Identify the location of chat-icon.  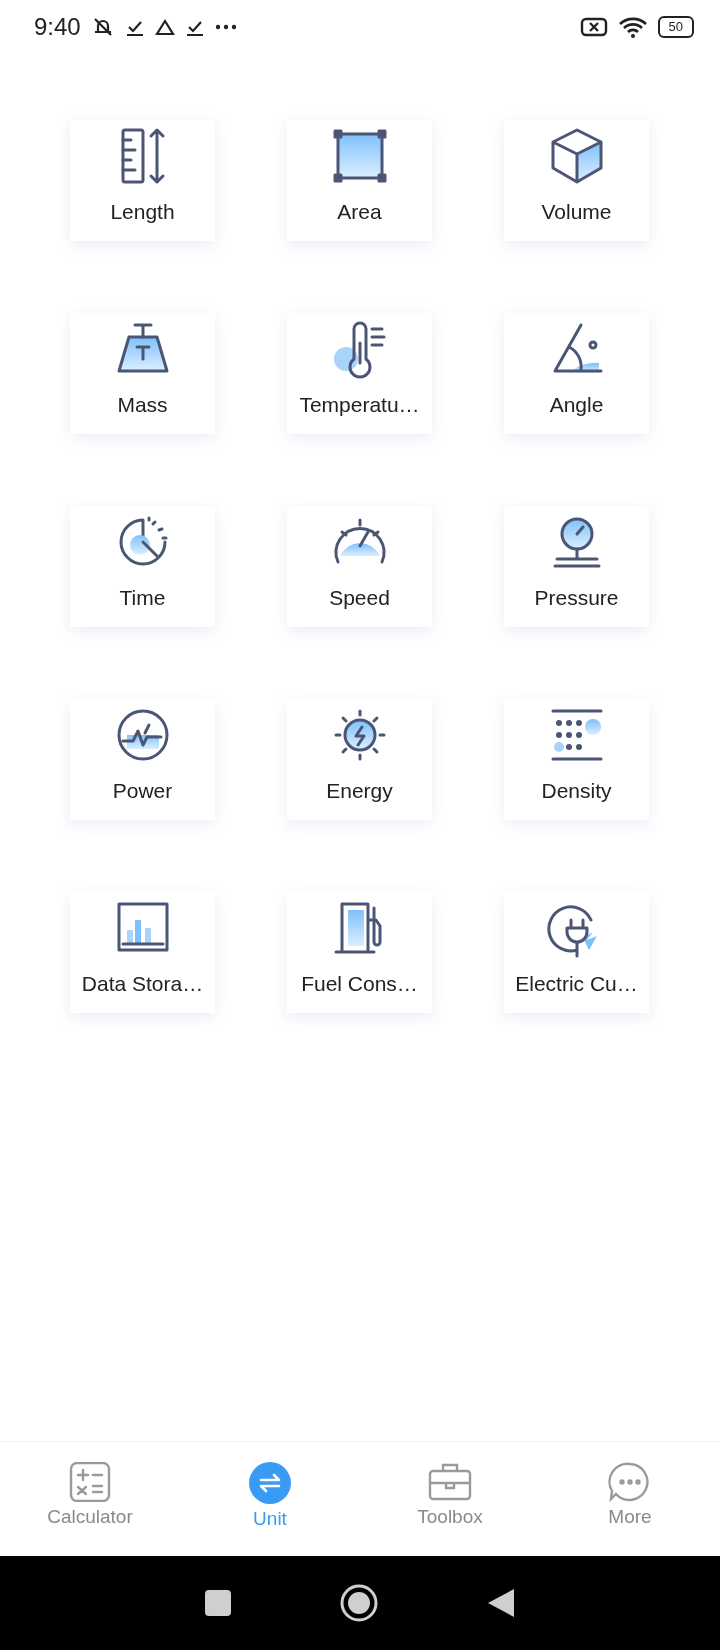
(630, 1482).